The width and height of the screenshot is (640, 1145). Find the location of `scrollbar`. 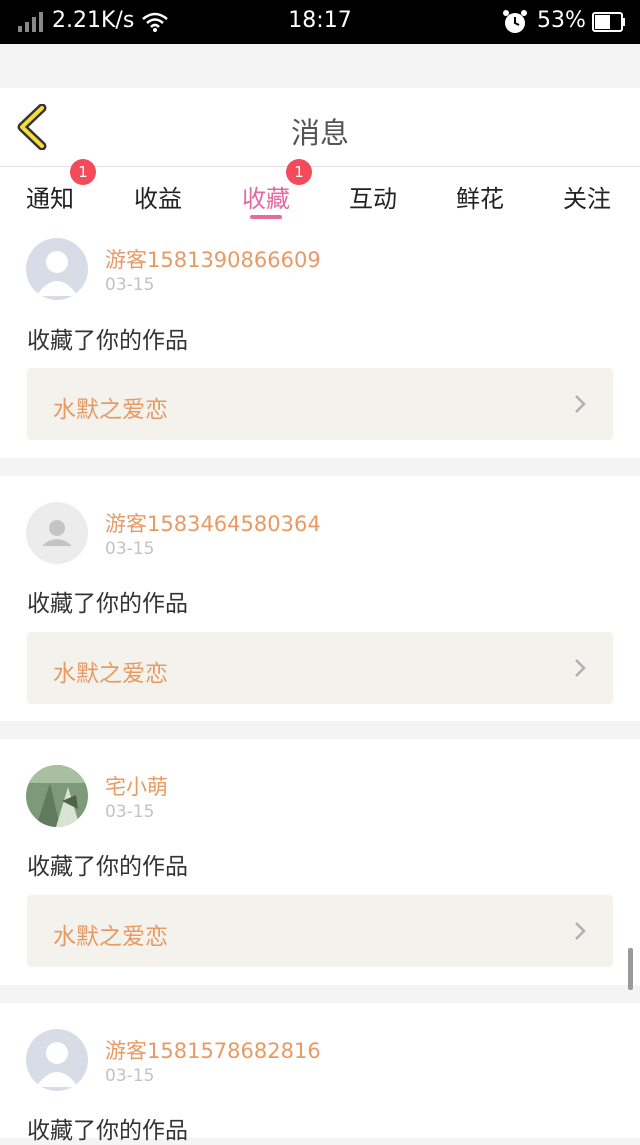

scrollbar is located at coordinates (630, 969).